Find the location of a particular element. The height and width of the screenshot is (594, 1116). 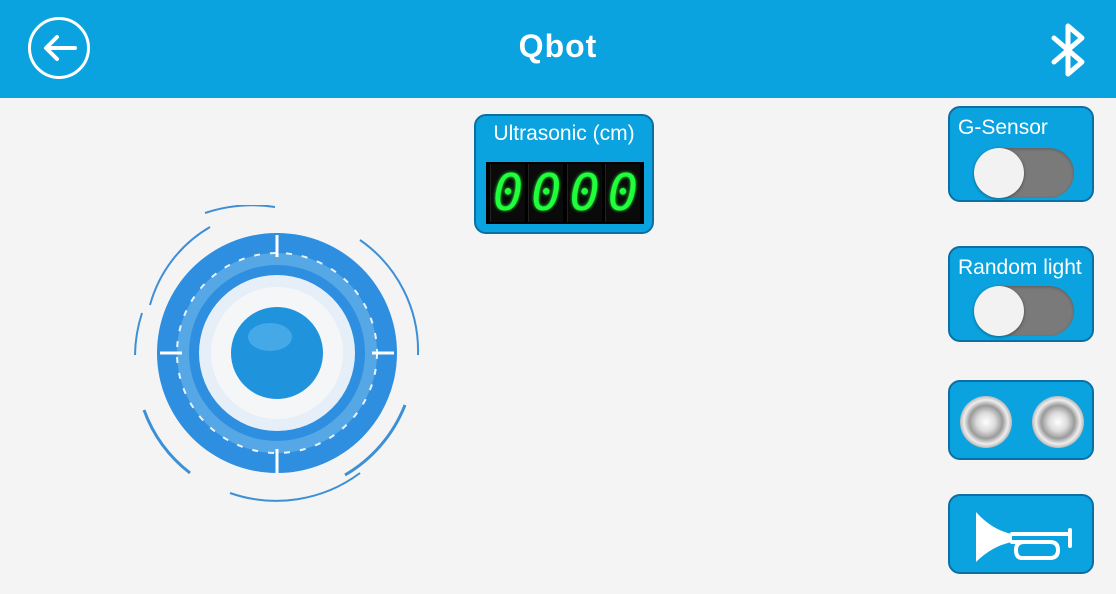

random-light-panel: Random light is located at coordinates (1021, 294).